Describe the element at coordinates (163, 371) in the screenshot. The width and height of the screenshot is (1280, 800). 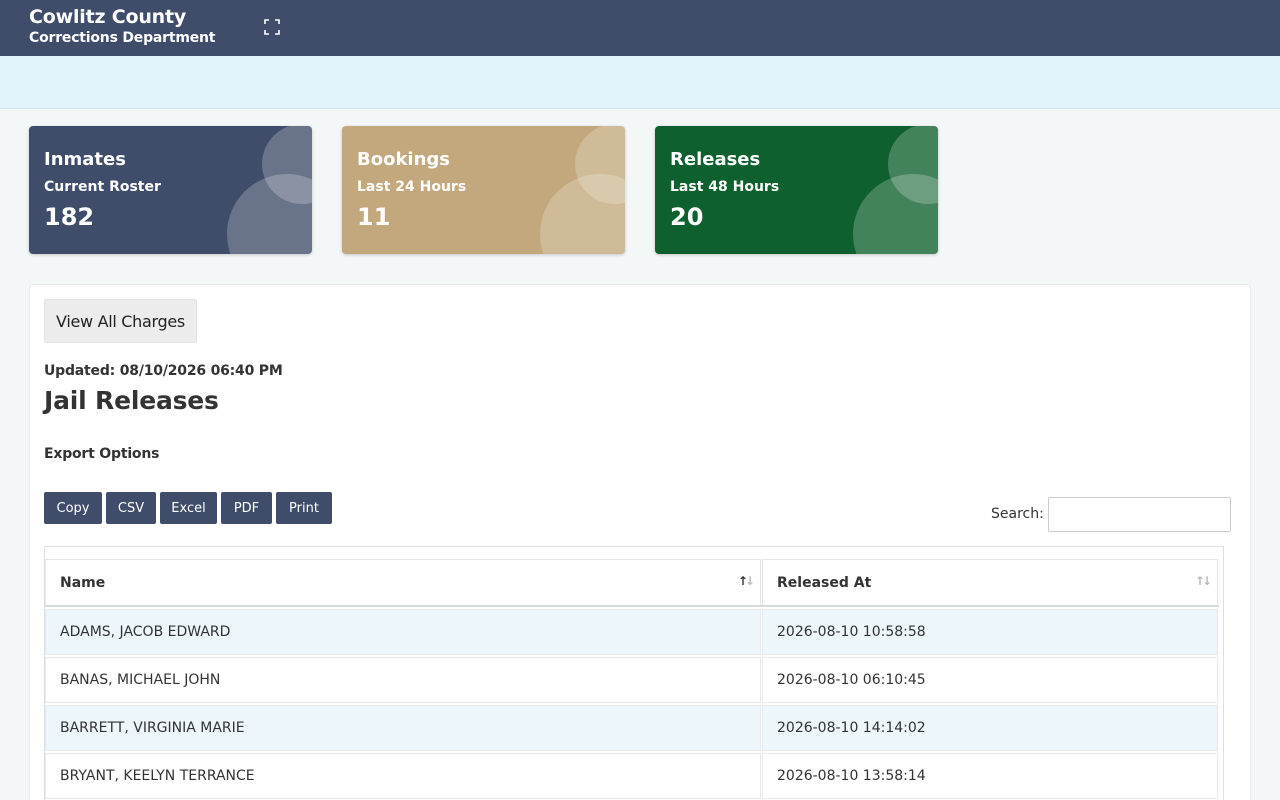
I see `updated-timestamp: Updated: 08/10/2026 06:40 PM` at that location.